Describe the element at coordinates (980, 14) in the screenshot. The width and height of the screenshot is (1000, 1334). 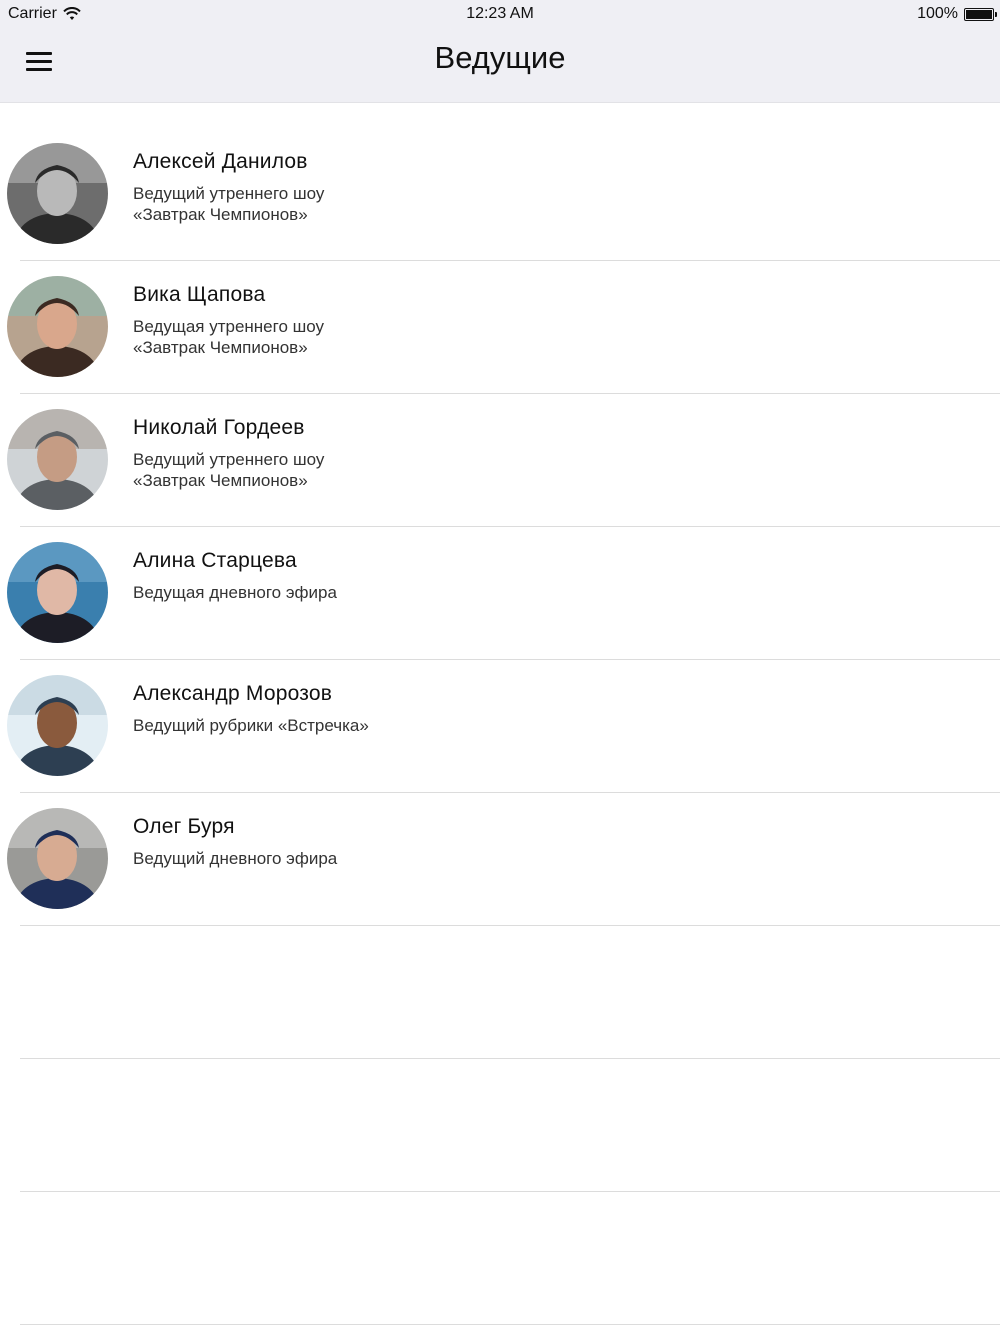
I see `battery-icon` at that location.